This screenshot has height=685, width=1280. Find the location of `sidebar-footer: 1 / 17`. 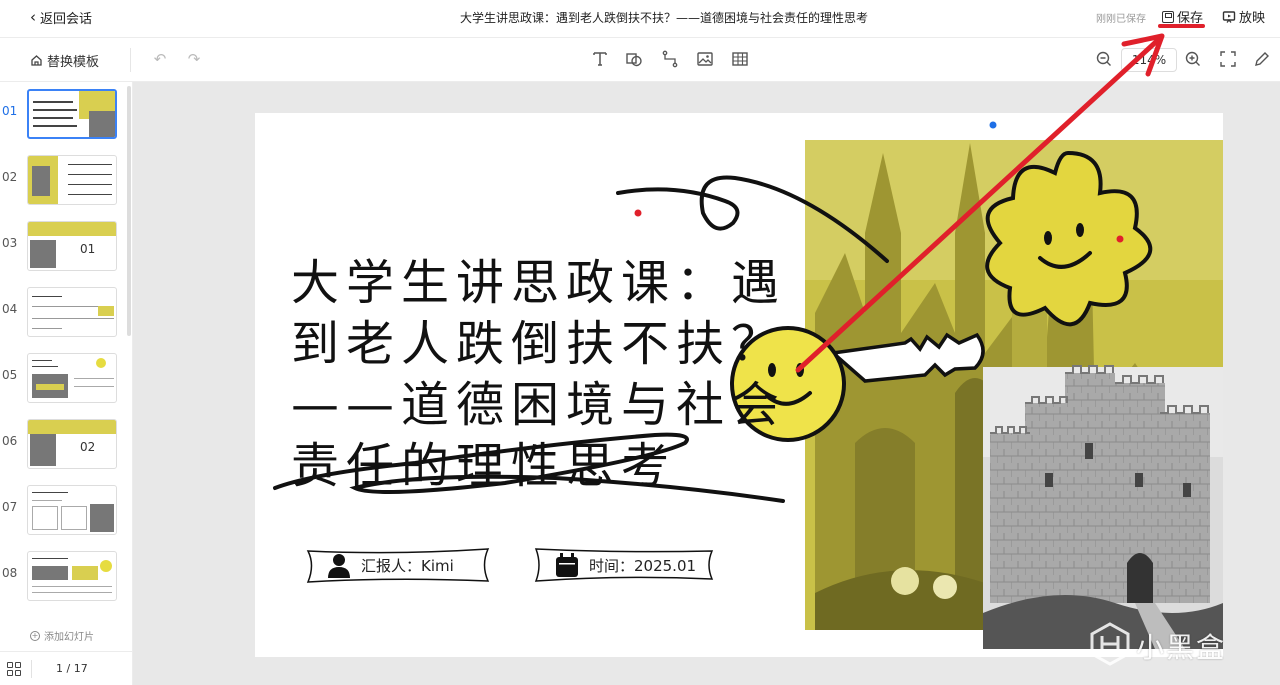

sidebar-footer: 1 / 17 is located at coordinates (66, 668).